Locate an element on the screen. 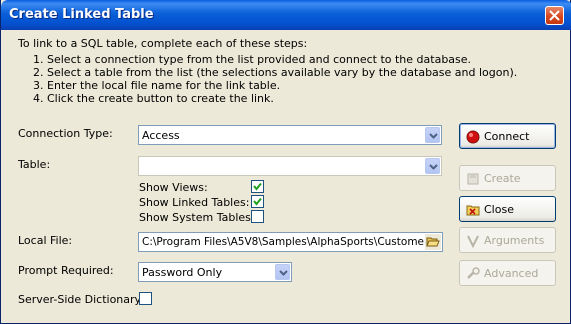 Image resolution: width=571 pixels, height=324 pixels. show-views-checkbox is located at coordinates (257, 186).